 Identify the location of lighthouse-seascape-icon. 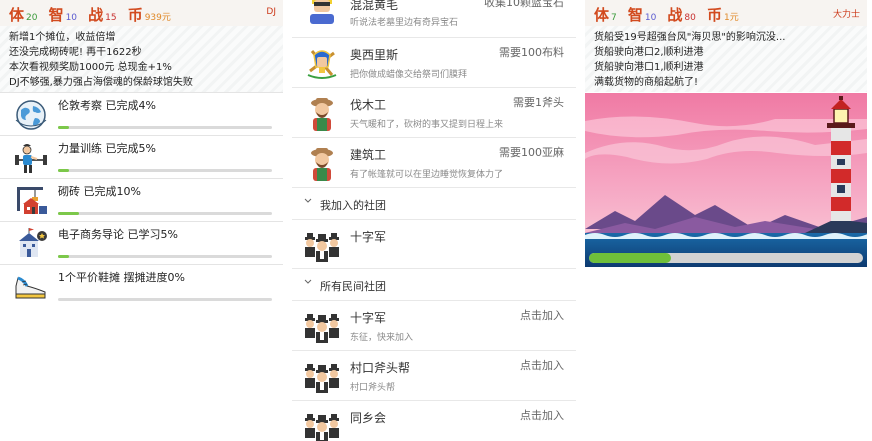
(726, 180).